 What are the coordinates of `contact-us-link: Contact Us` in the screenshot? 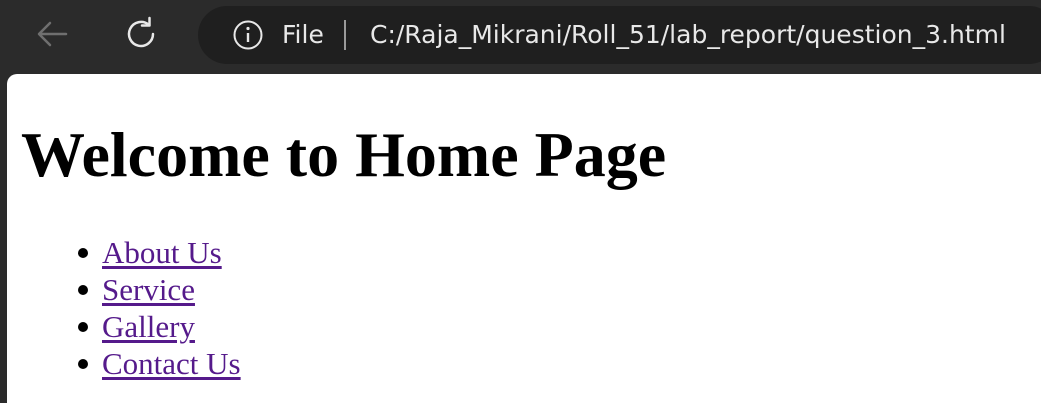 It's located at (171, 363).